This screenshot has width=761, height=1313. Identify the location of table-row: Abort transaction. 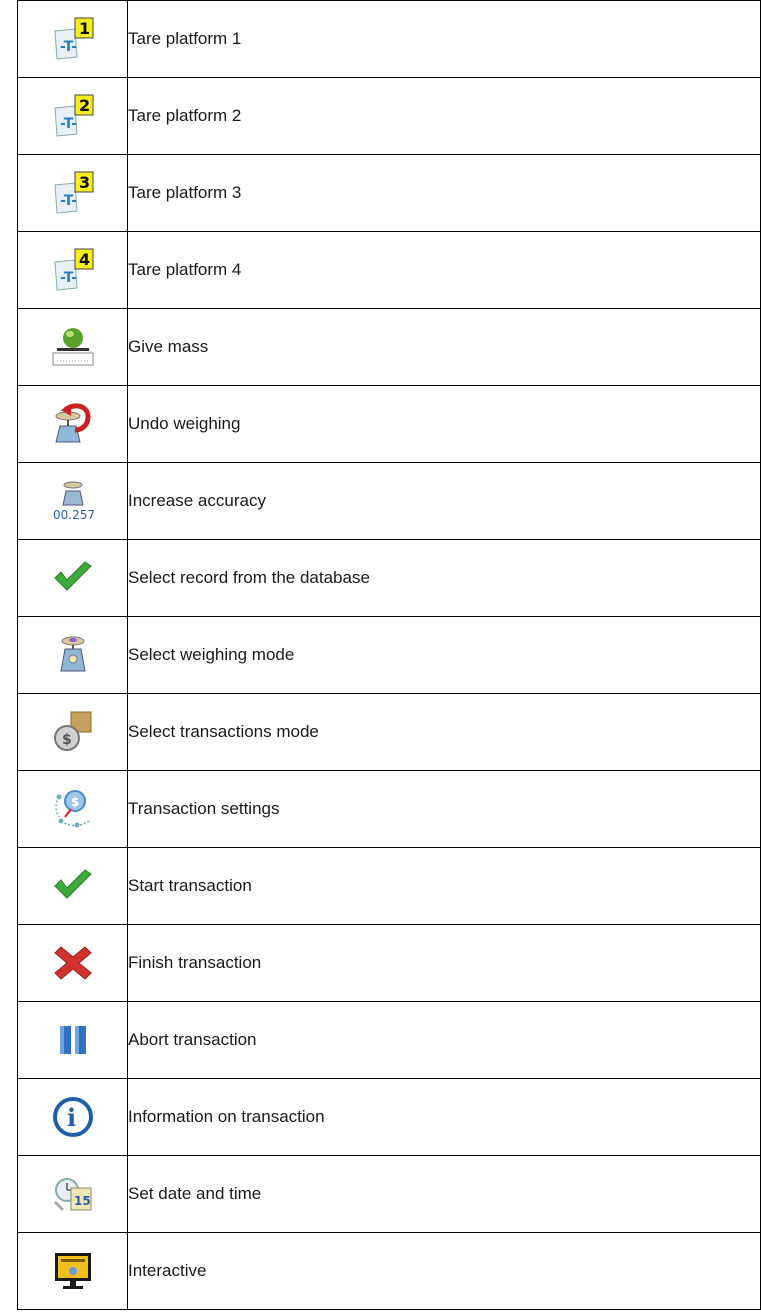
(389, 1040).